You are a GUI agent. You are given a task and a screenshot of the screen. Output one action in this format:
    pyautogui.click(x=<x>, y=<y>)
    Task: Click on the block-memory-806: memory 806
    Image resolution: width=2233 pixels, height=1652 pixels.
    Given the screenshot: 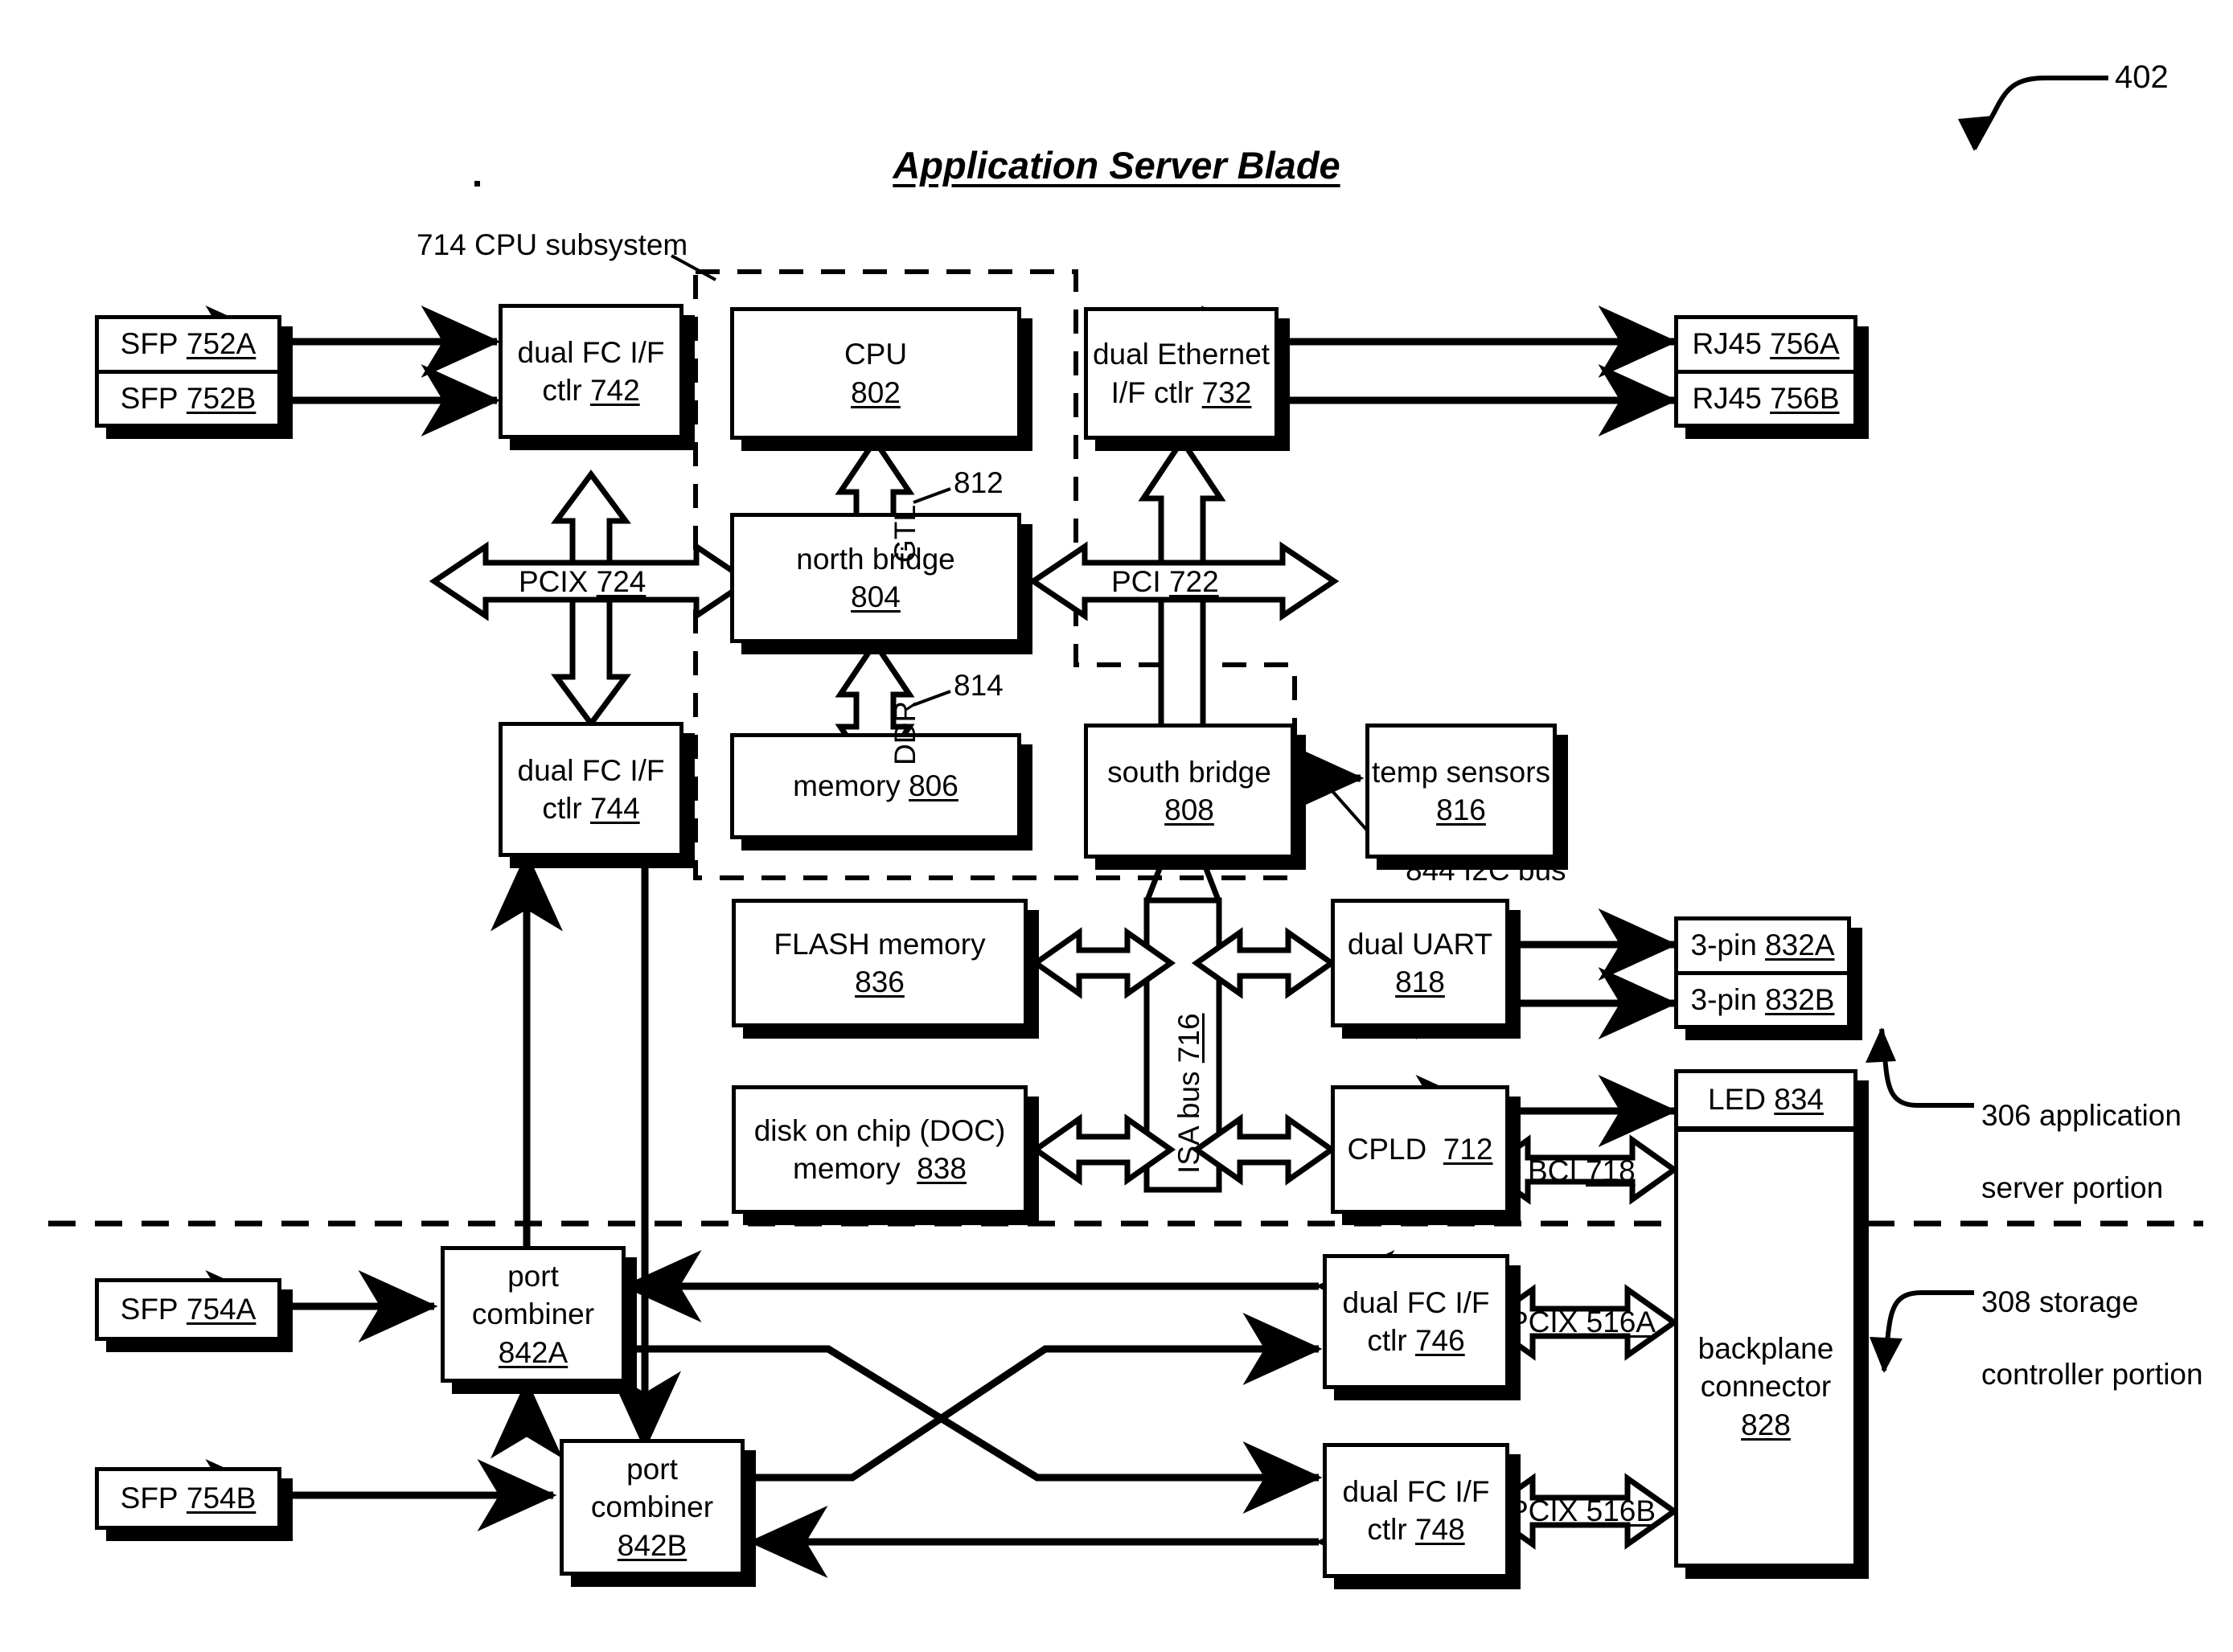 What is the action you would take?
    pyautogui.click(x=876, y=786)
    